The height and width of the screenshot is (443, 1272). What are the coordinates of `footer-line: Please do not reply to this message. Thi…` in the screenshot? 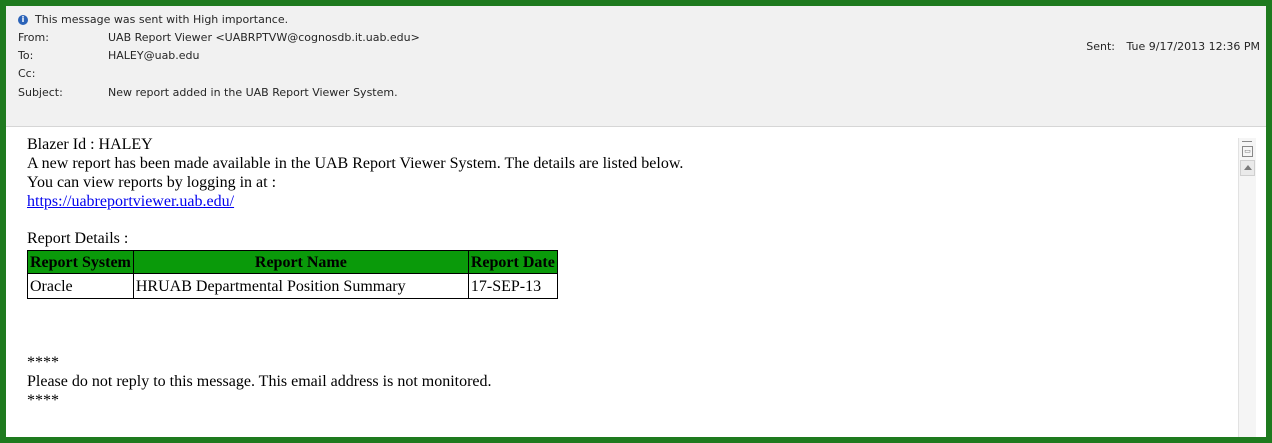 It's located at (259, 381).